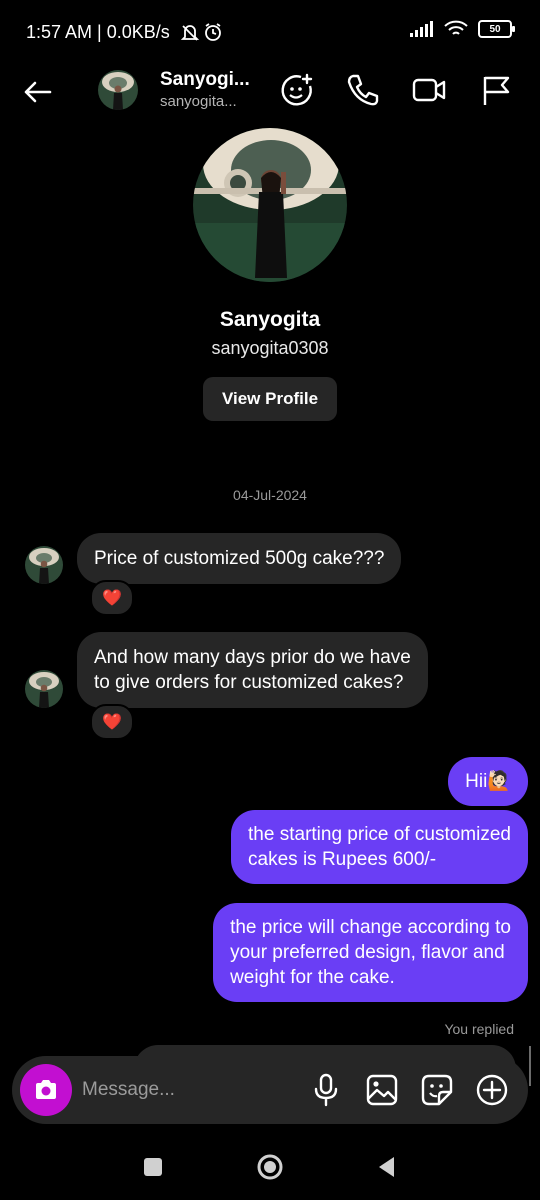 The height and width of the screenshot is (1200, 540). I want to click on message-text: Price of customized 500g cake???, so click(239, 558).